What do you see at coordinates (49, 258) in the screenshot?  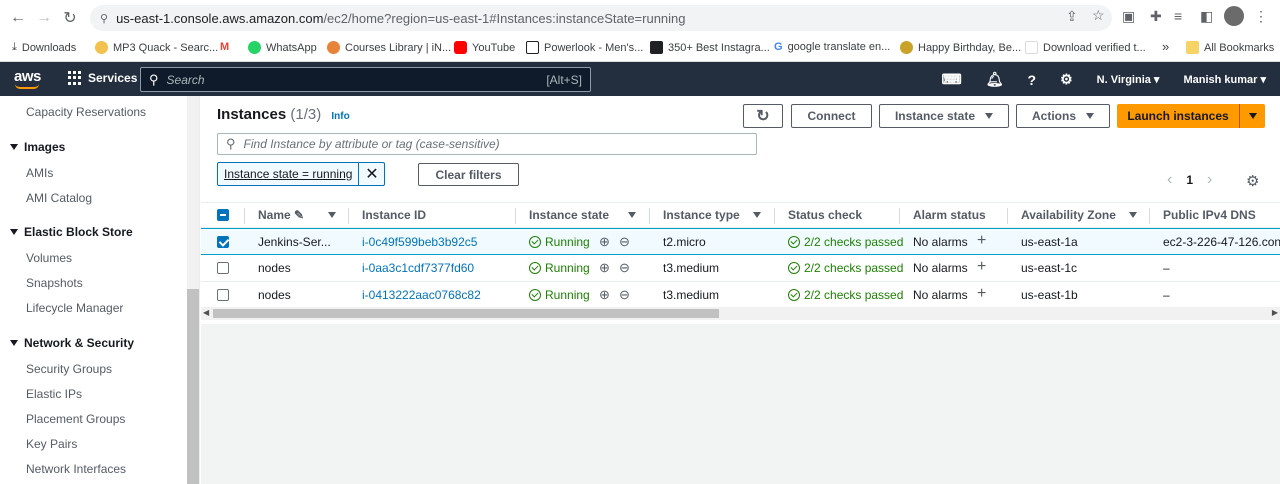 I see `sidebar-item-volumes: Volumes` at bounding box center [49, 258].